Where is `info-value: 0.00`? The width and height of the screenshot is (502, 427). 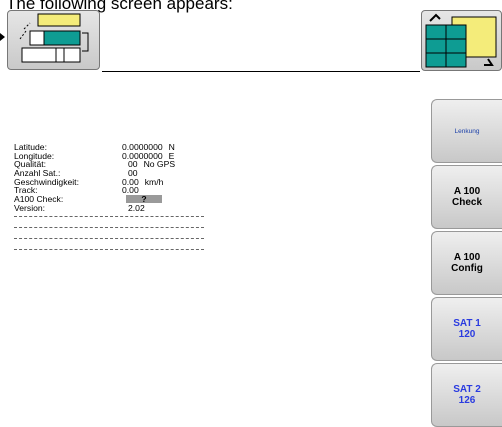
info-value: 0.00 is located at coordinates (130, 190).